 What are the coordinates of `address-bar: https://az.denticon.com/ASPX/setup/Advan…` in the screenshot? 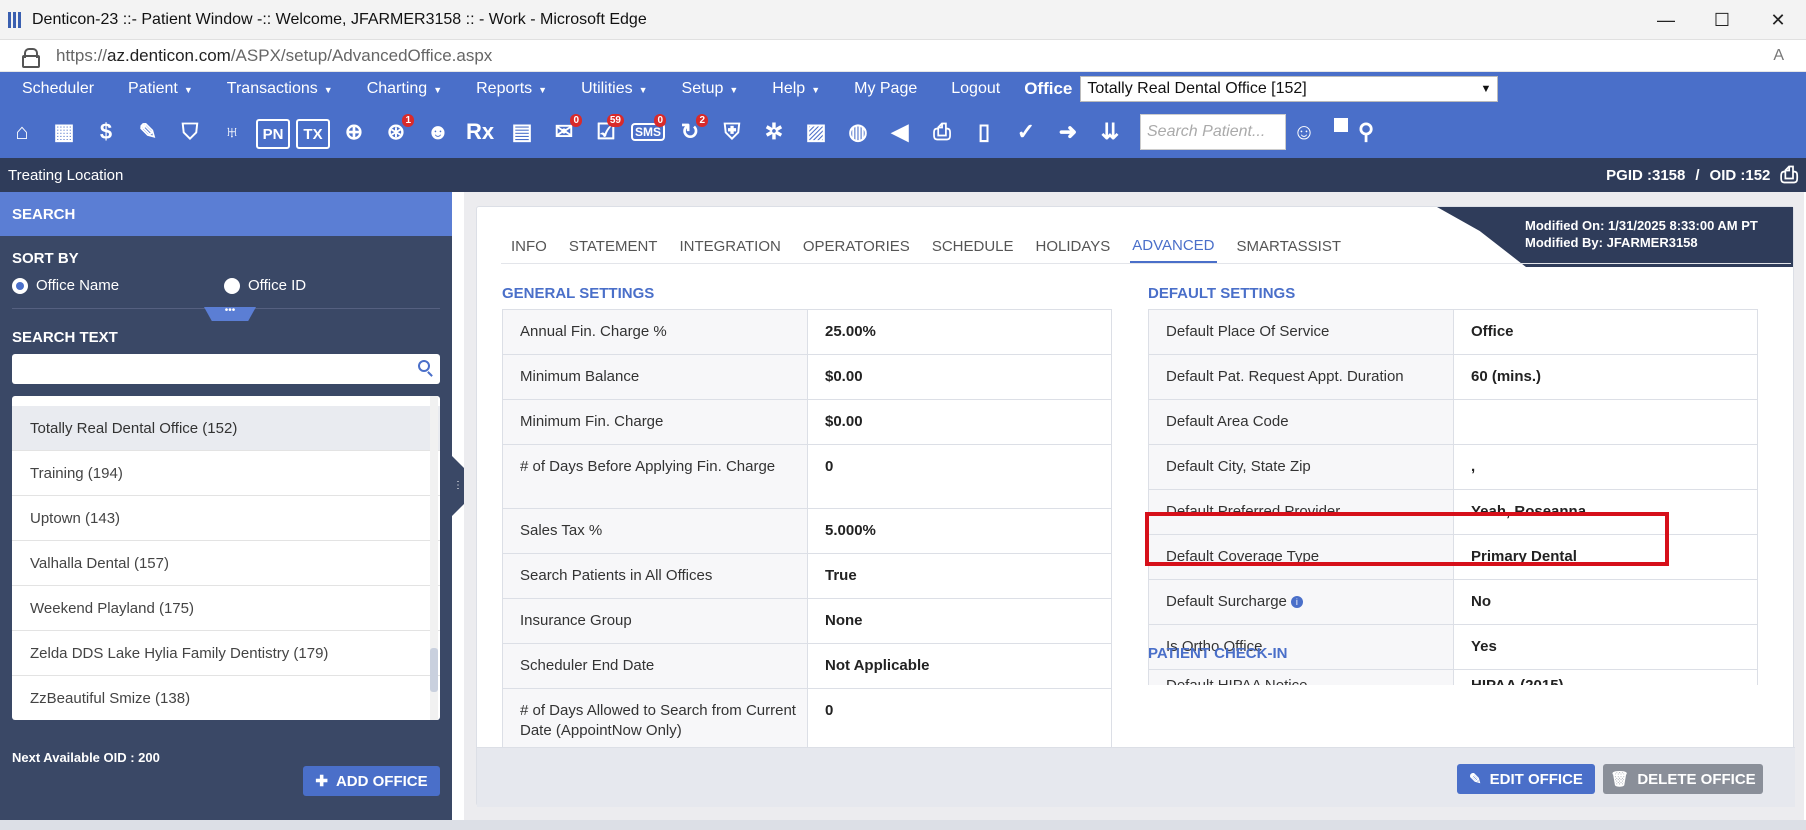 It's located at (903, 56).